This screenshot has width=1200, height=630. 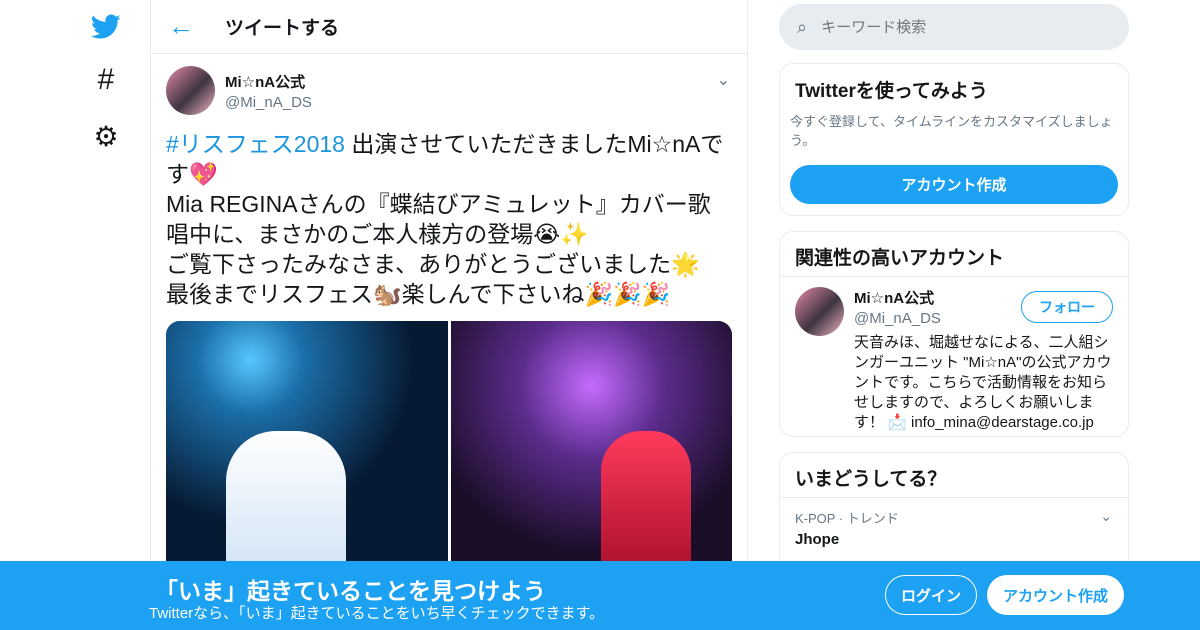 I want to click on search-input, so click(x=946, y=27).